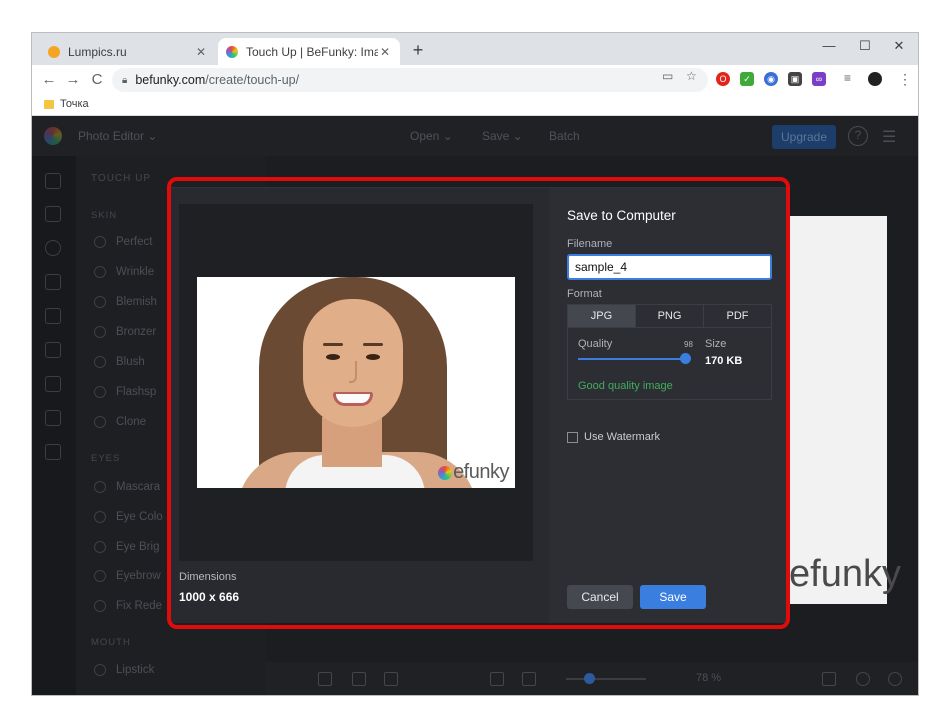 The image size is (950, 727). What do you see at coordinates (895, 679) in the screenshot?
I see `history-icon` at bounding box center [895, 679].